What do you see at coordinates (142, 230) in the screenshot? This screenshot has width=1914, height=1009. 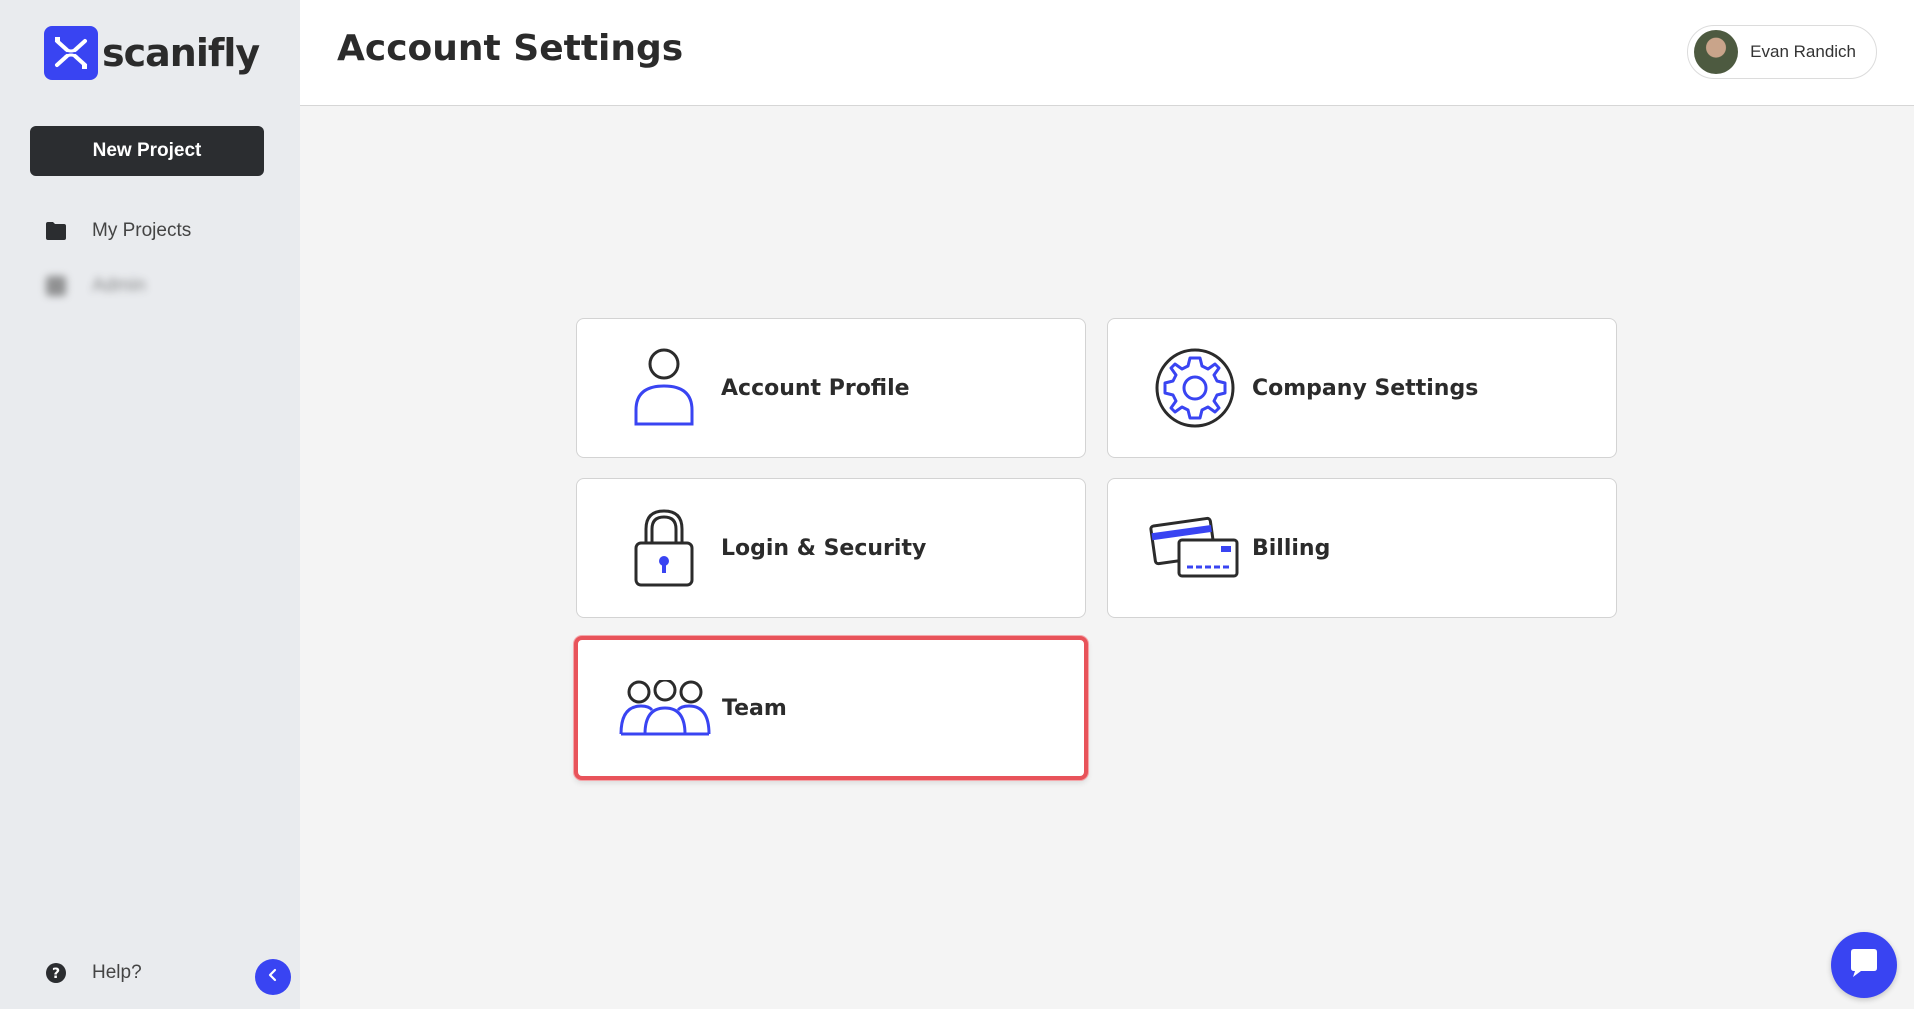 I see `sidebar-item-label: My Projects` at bounding box center [142, 230].